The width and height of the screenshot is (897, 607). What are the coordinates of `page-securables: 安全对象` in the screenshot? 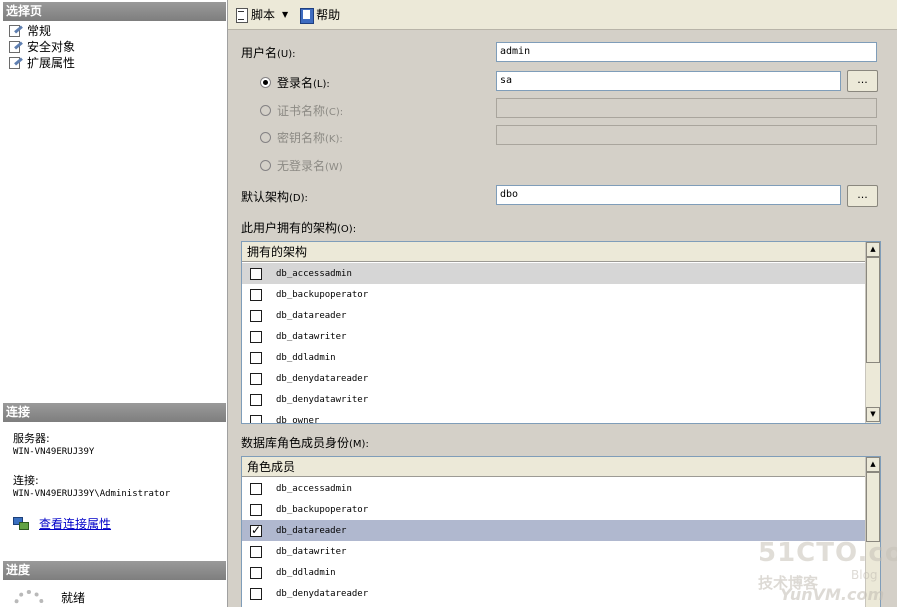 It's located at (41, 47).